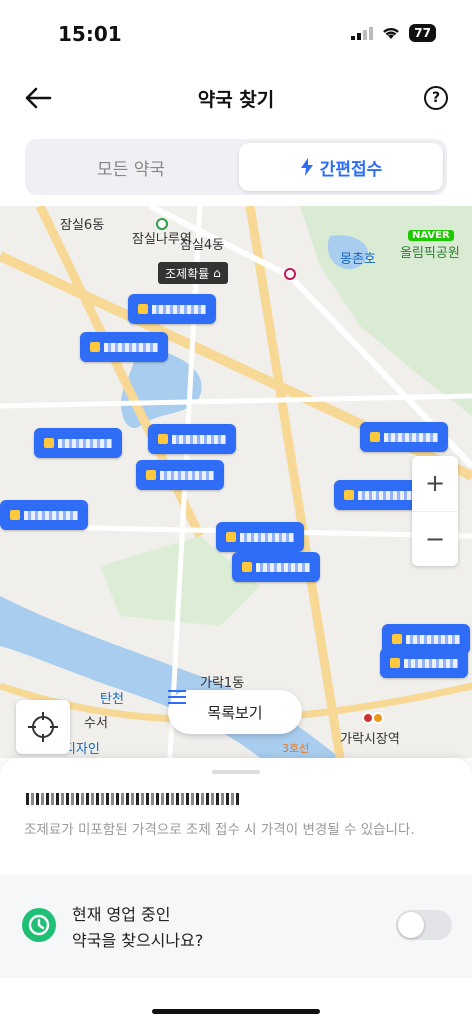  I want to click on open-now-toggle, so click(424, 925).